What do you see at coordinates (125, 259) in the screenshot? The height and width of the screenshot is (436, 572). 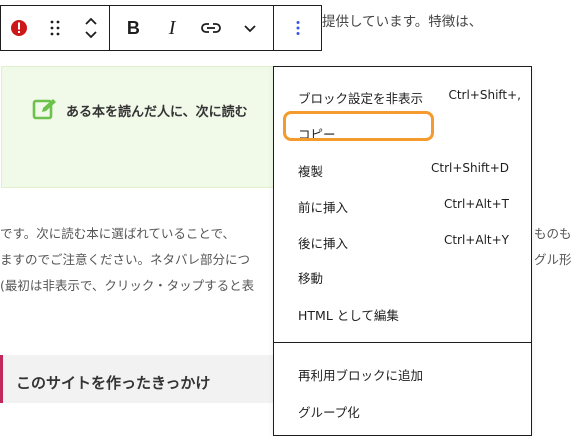 I see `paragraph-line-2: ますのでご注意ください。ネタバレ部分につ` at bounding box center [125, 259].